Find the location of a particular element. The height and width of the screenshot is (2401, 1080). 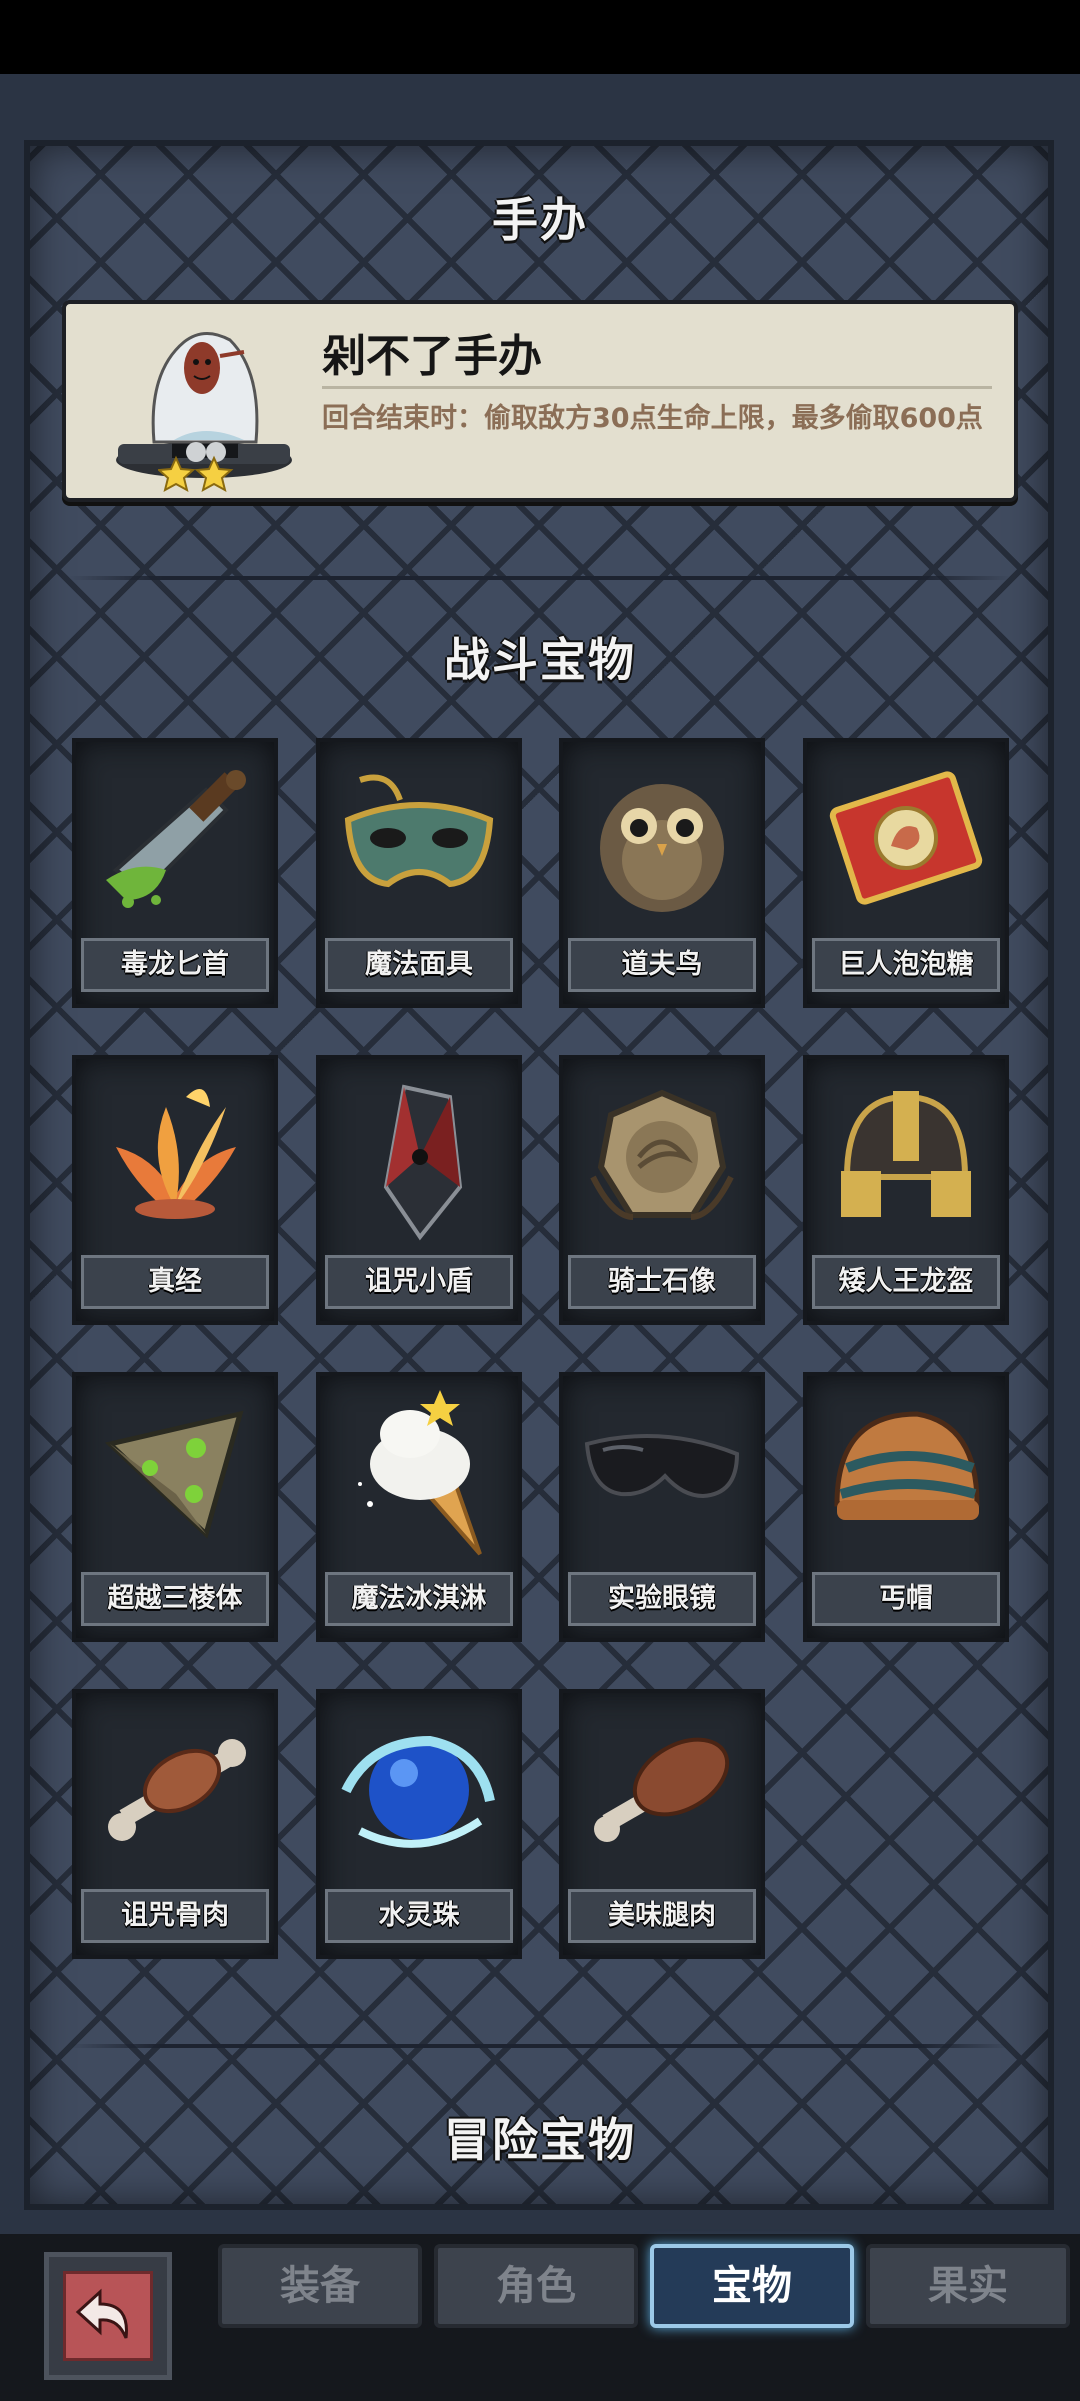

tab-characters: 角色 is located at coordinates (536, 2286).